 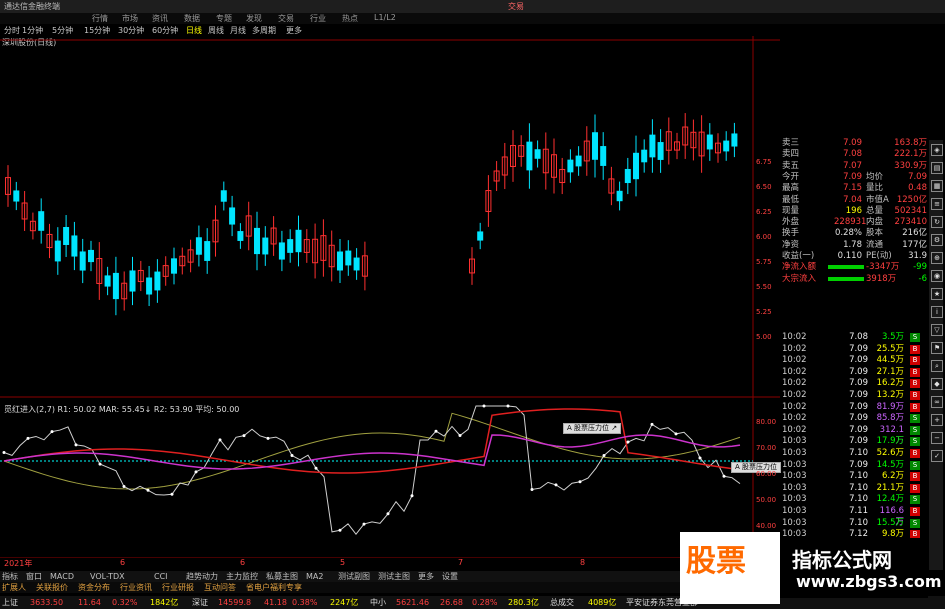 What do you see at coordinates (911, 199) in the screenshot?
I see `quote-value2: 1250亿` at bounding box center [911, 199].